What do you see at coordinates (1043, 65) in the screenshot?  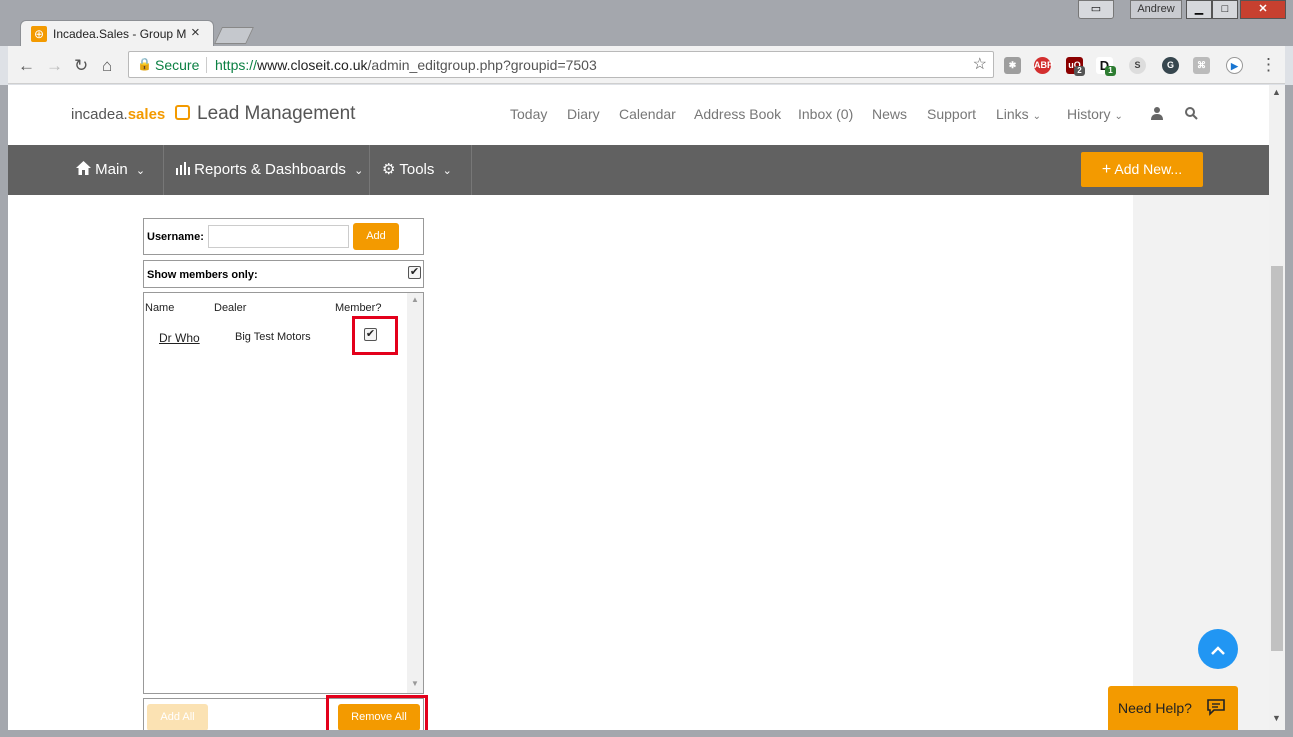 I see `adblock-icon: ABP` at bounding box center [1043, 65].